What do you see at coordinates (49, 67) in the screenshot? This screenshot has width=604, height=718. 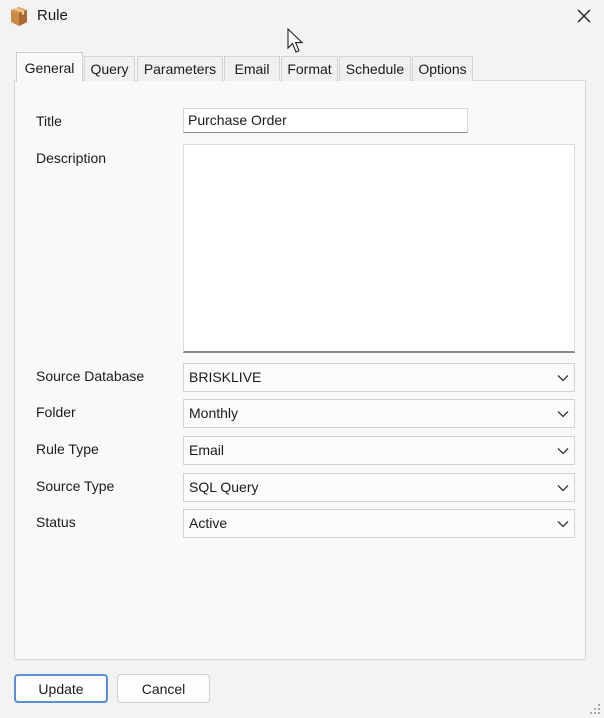 I see `tab-general: General` at bounding box center [49, 67].